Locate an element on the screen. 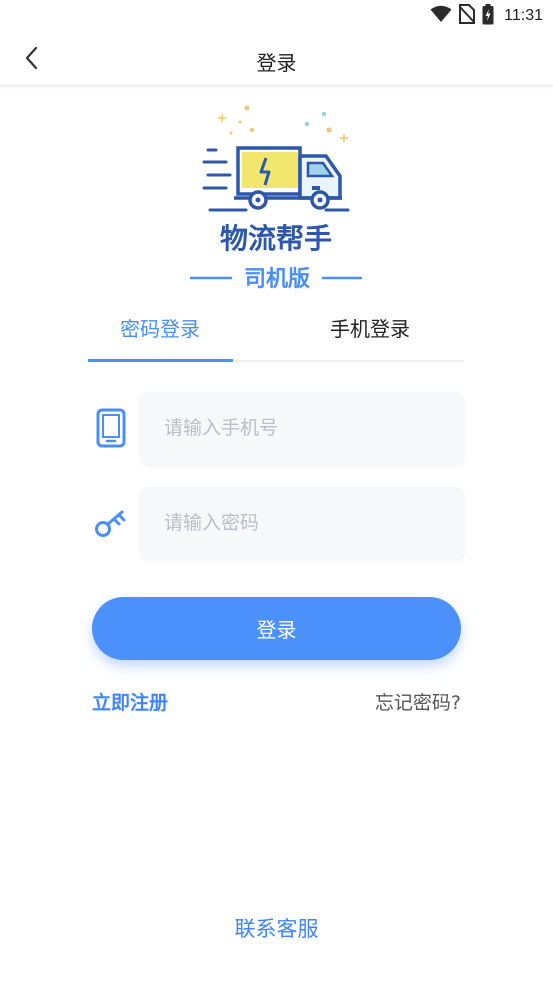 The height and width of the screenshot is (983, 553). no-sim-icon is located at coordinates (467, 16).